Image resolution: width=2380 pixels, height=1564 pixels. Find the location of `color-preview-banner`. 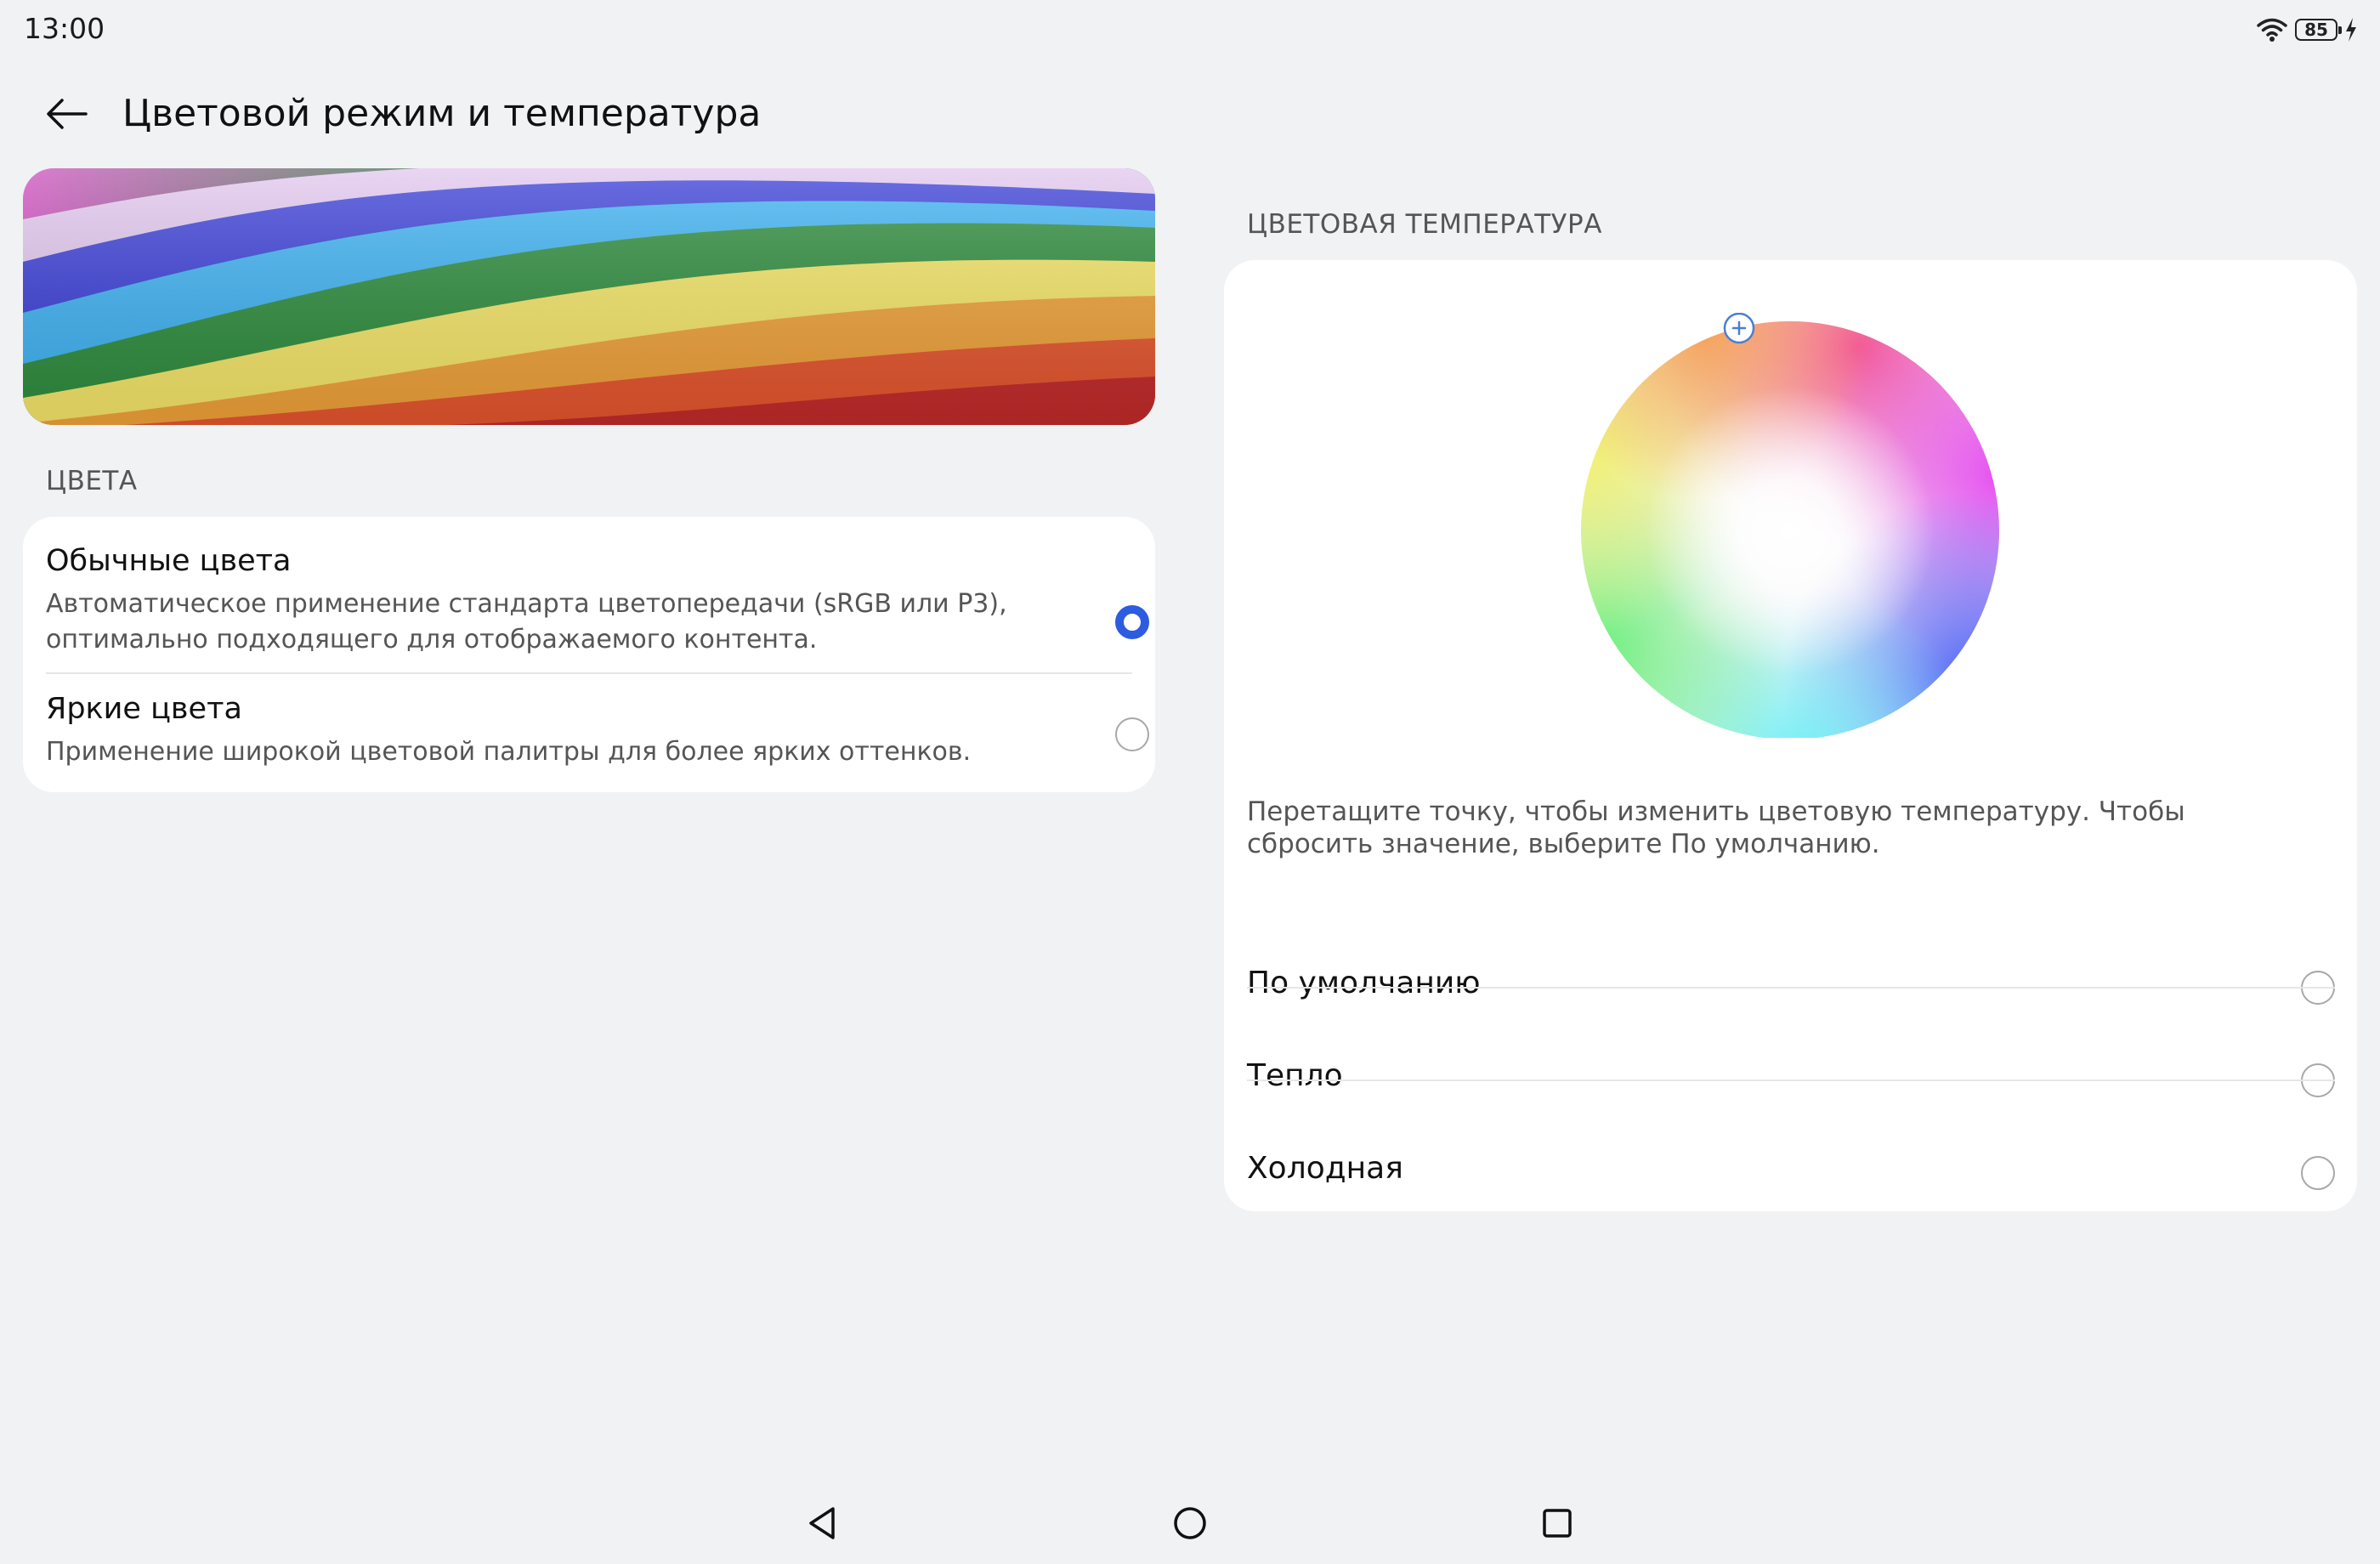

color-preview-banner is located at coordinates (589, 296).